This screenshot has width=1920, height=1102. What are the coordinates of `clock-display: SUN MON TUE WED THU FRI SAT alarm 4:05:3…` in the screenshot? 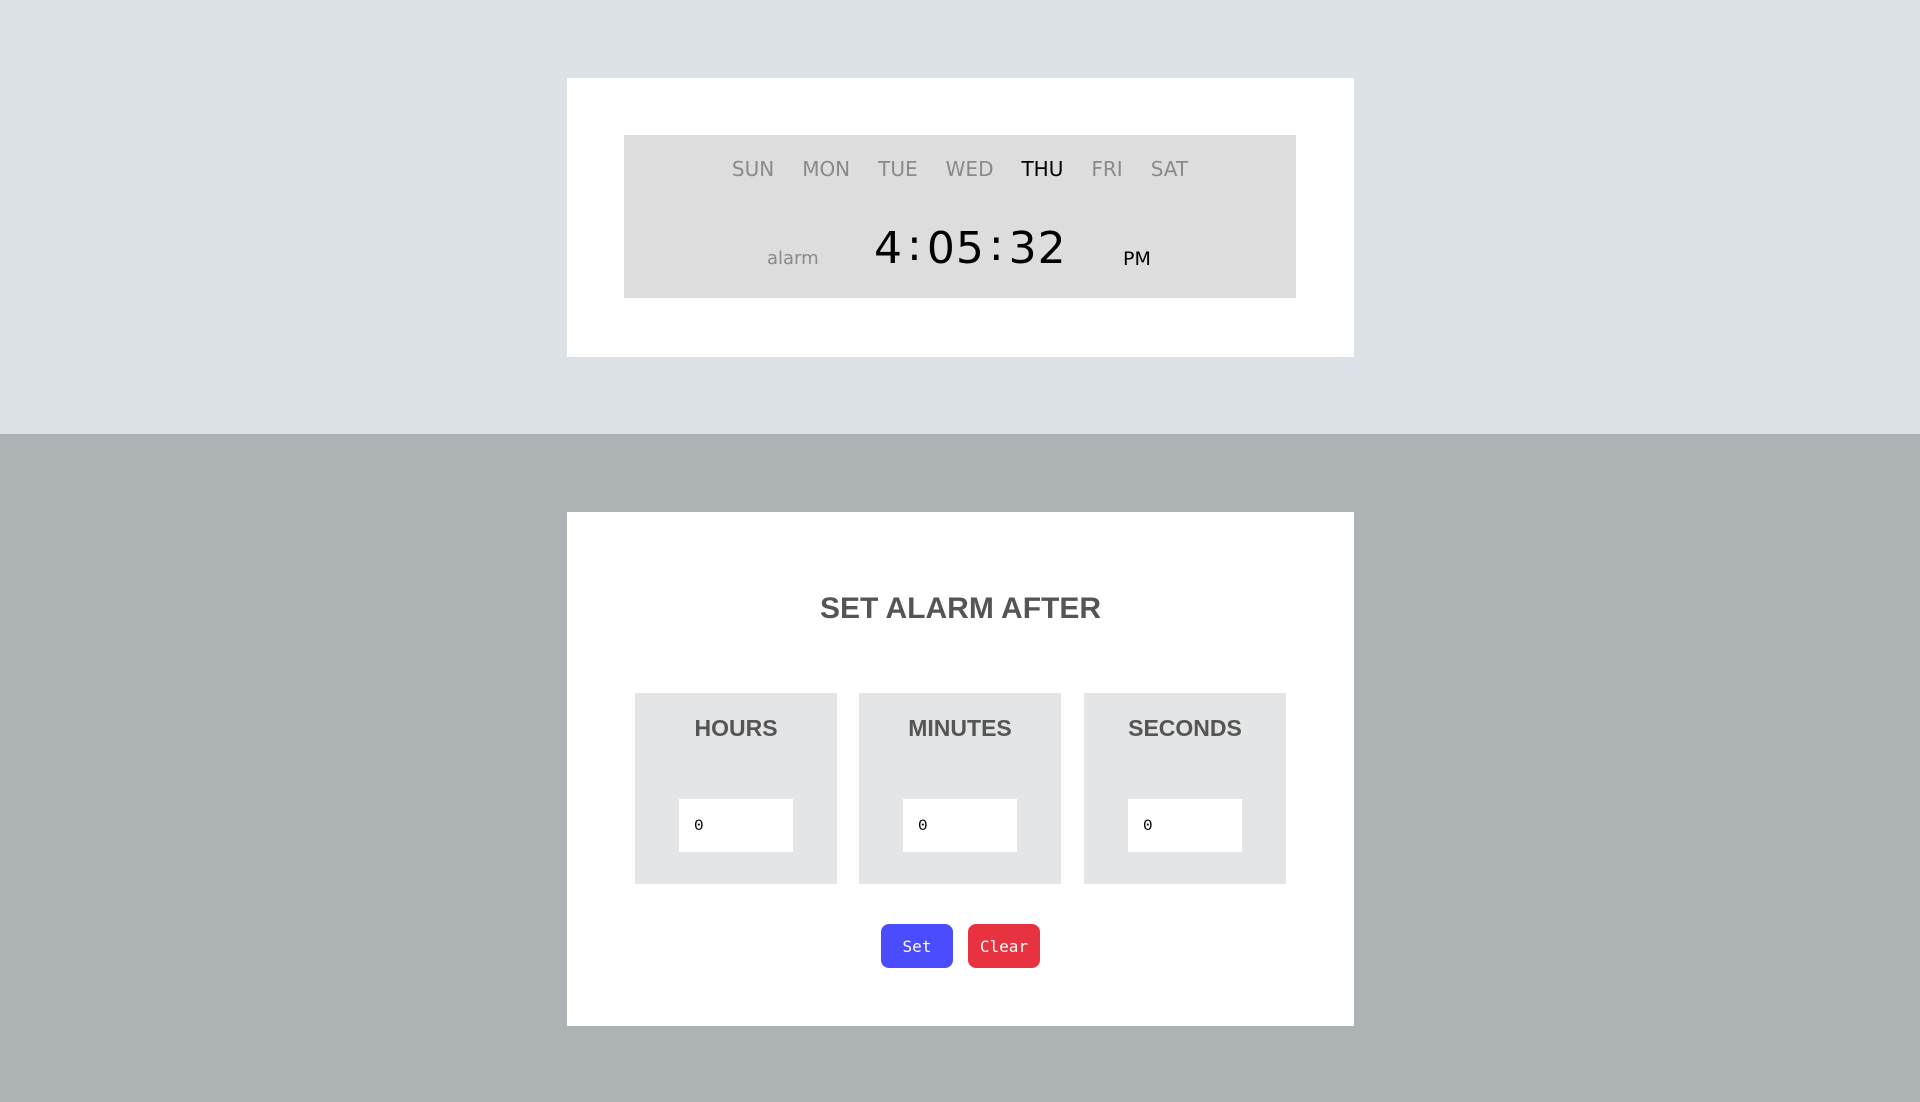 It's located at (960, 216).